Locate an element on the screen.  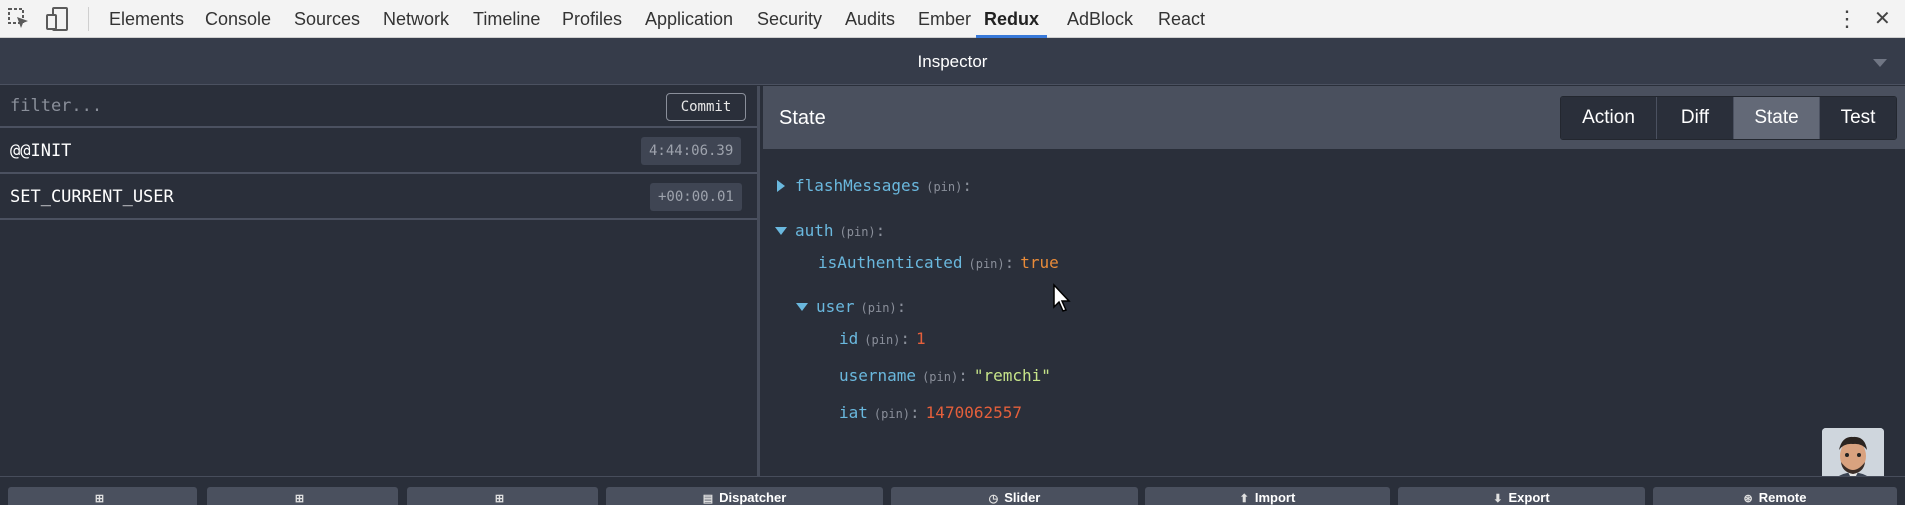
device-toolbar-icon is located at coordinates (57, 19).